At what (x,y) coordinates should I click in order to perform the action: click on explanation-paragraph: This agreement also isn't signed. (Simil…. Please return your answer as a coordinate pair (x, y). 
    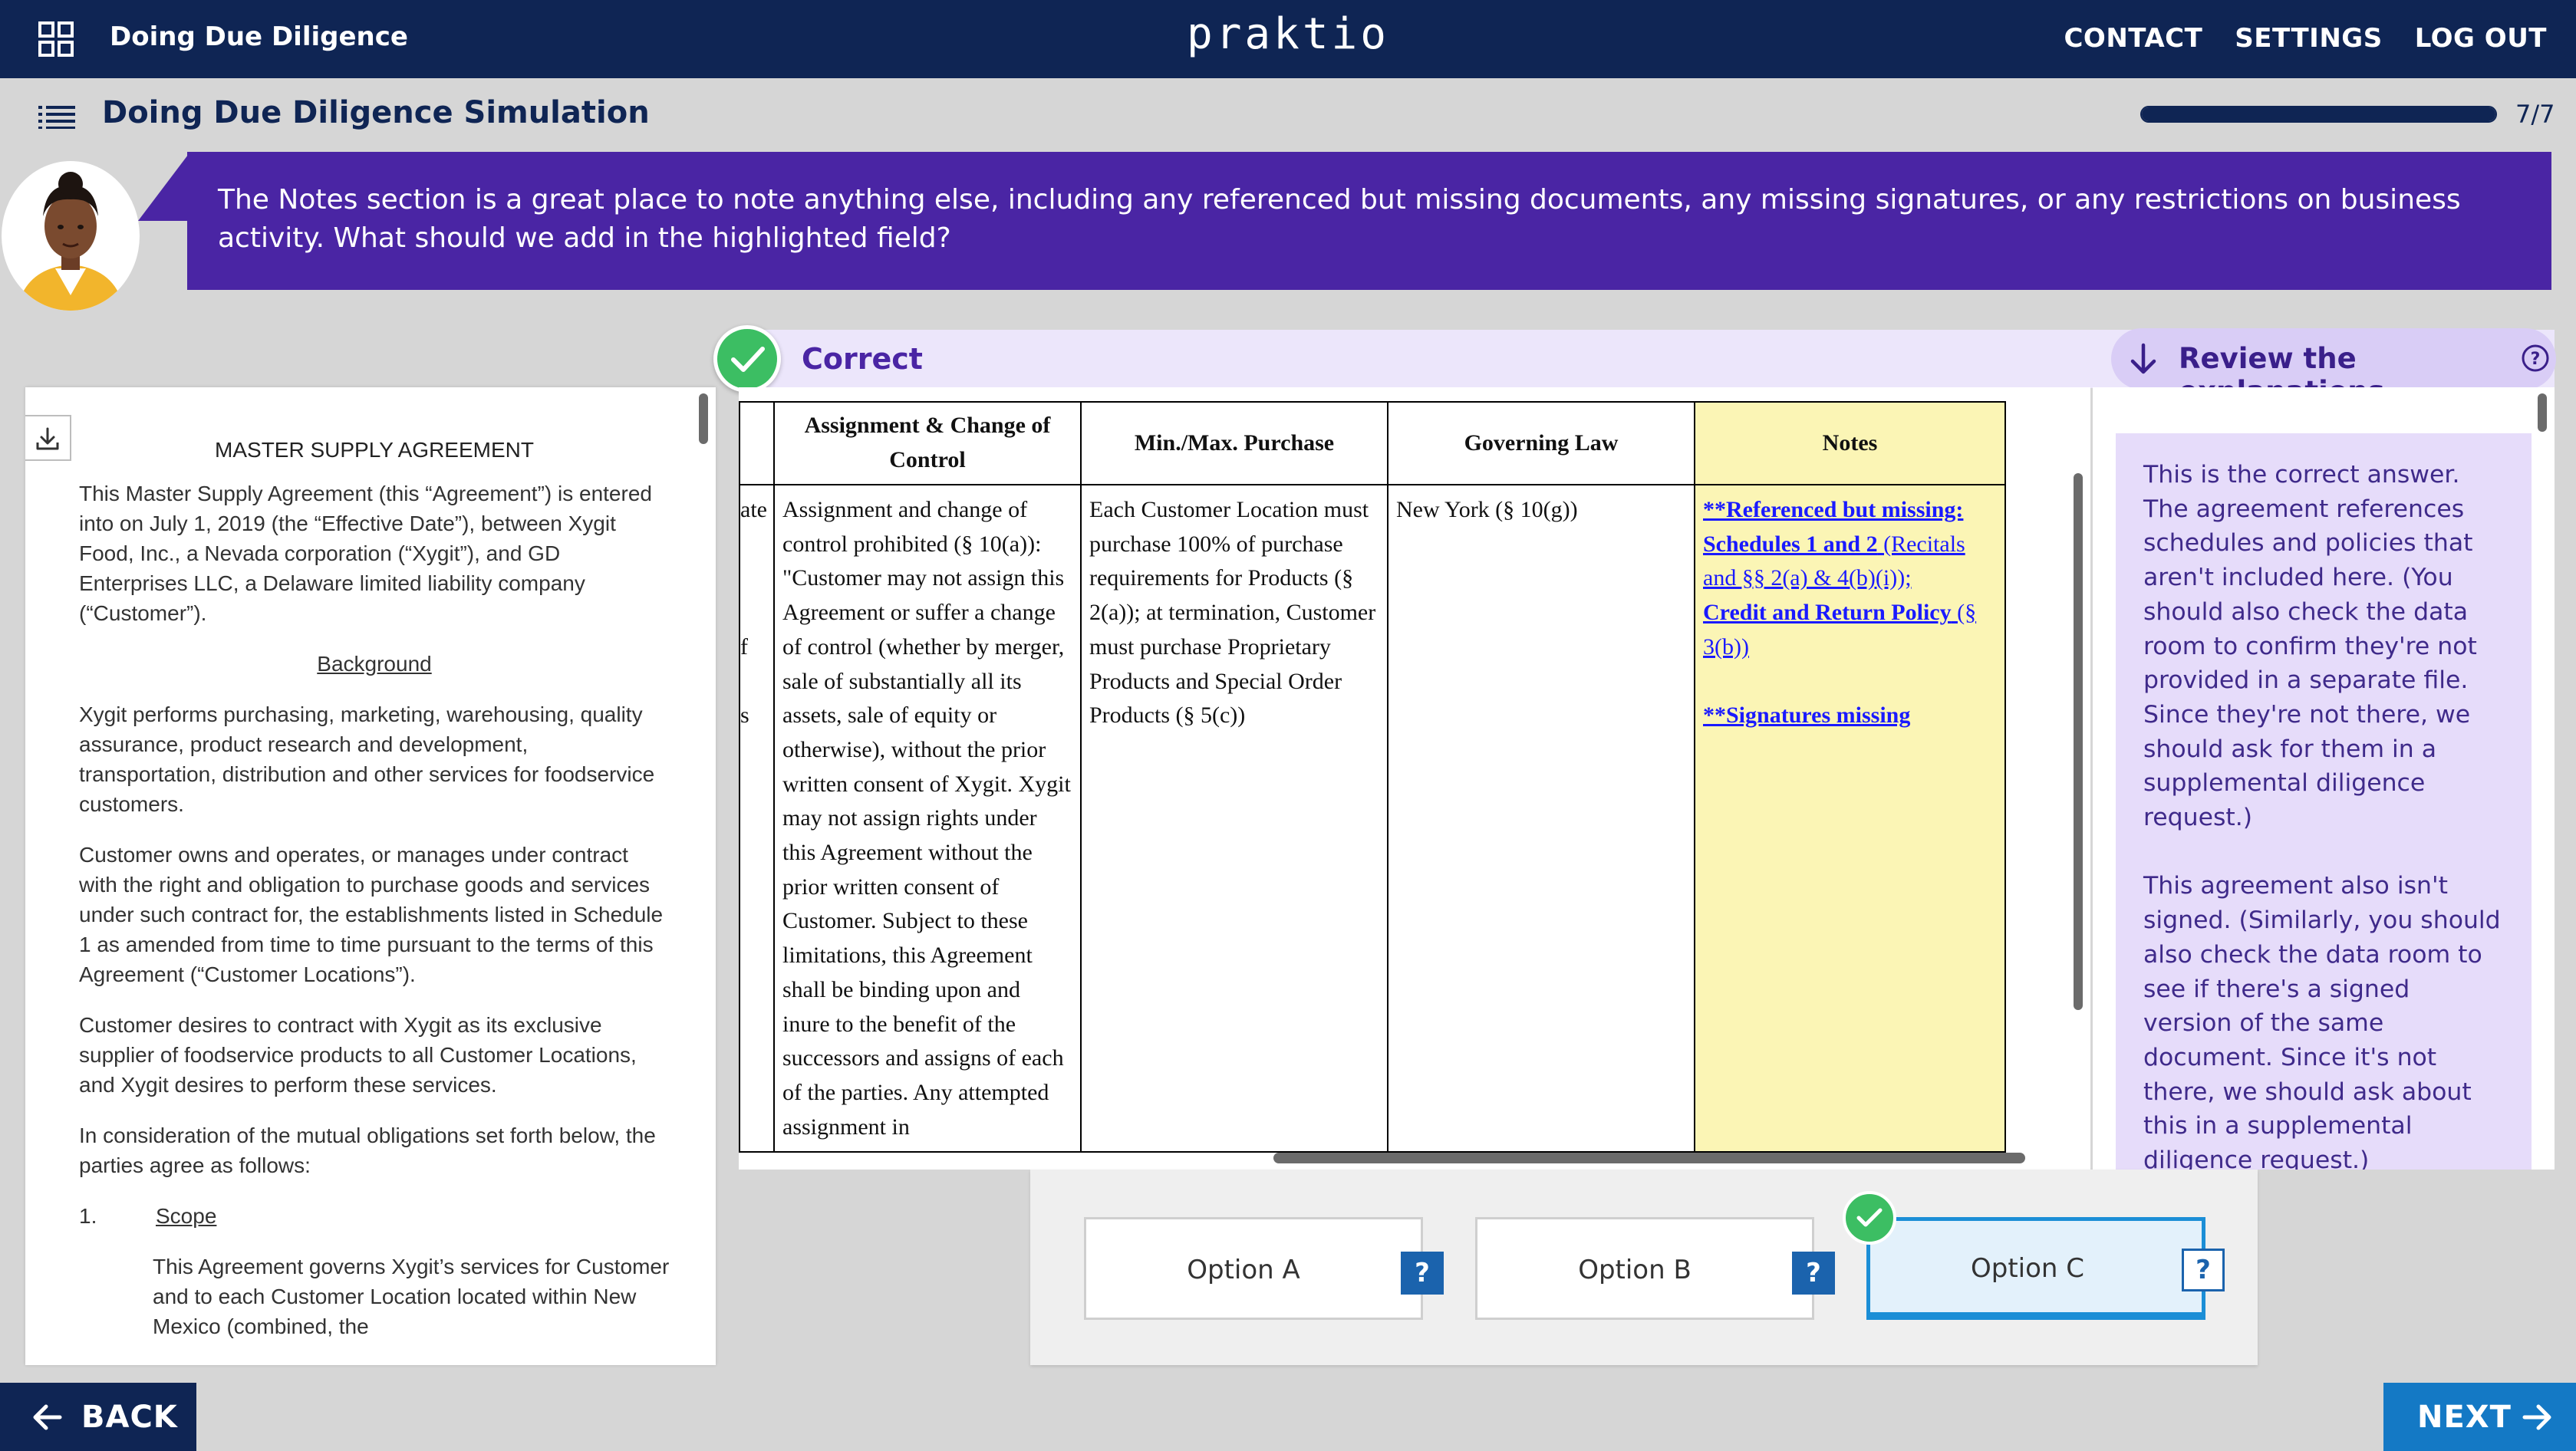
    Looking at the image, I should click on (2322, 1021).